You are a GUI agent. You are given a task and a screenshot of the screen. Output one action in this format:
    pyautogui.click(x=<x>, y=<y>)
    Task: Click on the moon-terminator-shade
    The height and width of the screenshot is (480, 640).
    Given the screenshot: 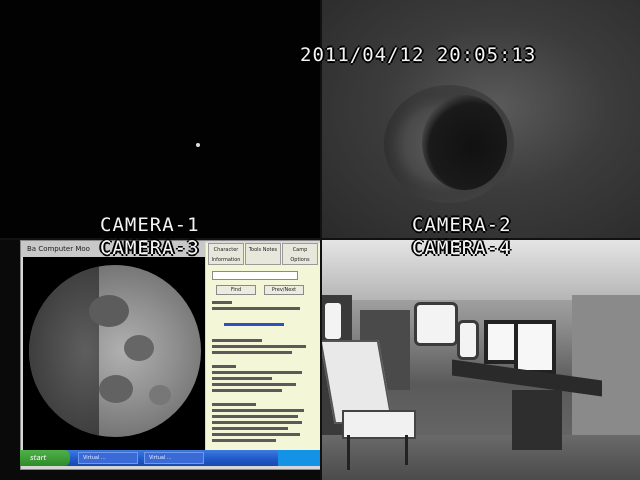 What is the action you would take?
    pyautogui.click(x=64, y=351)
    